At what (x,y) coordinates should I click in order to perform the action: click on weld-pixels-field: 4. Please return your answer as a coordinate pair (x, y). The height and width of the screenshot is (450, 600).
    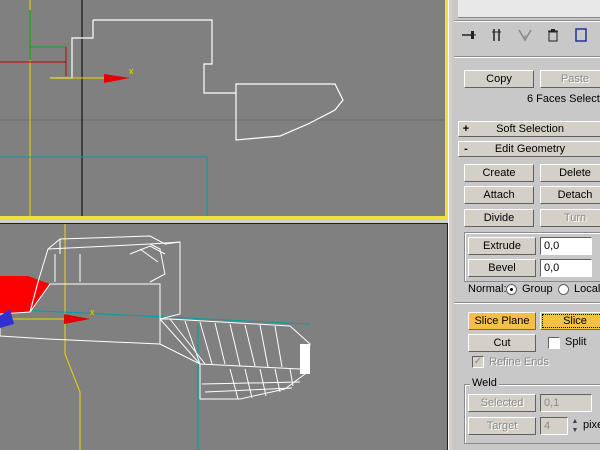
    Looking at the image, I should click on (554, 426).